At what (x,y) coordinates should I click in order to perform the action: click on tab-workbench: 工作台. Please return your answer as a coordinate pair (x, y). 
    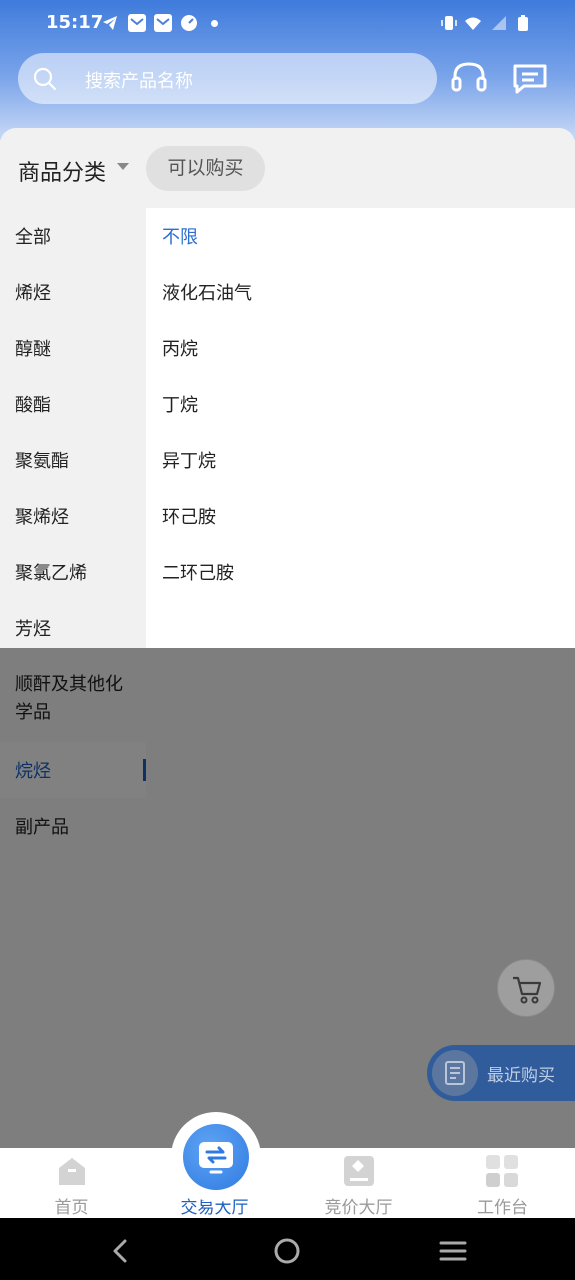
    Looking at the image, I should click on (502, 1183).